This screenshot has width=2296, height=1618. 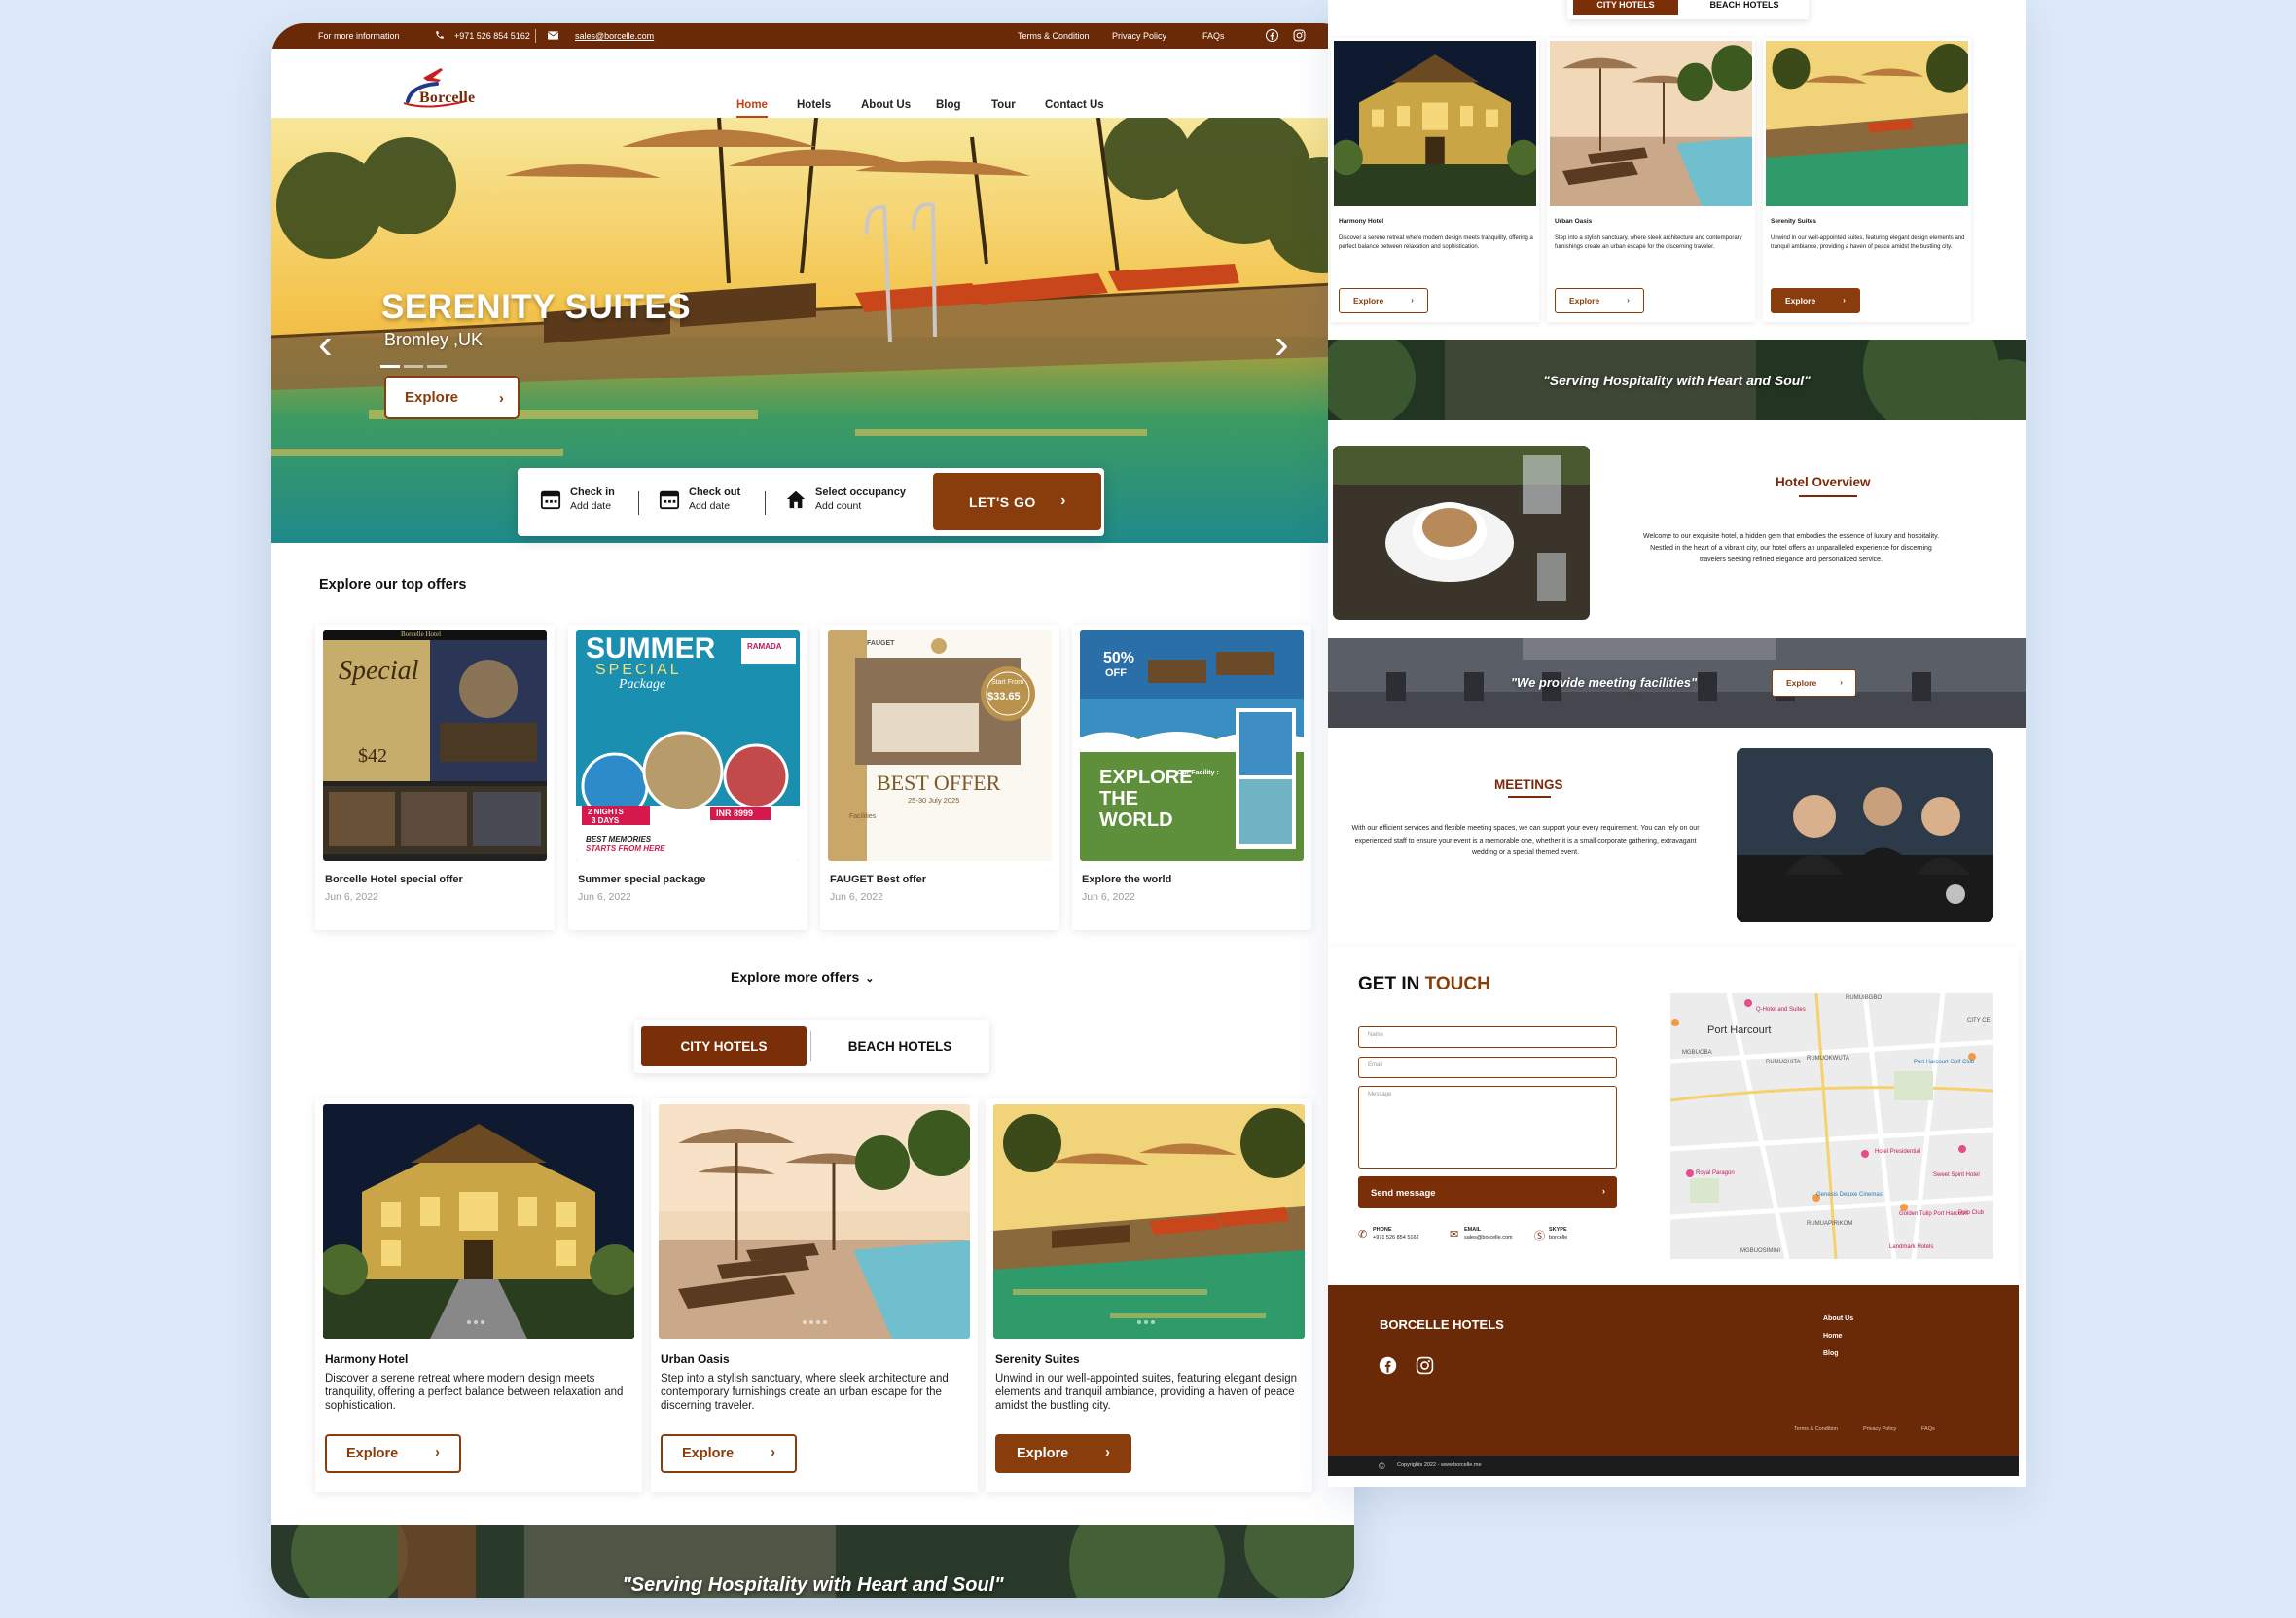 What do you see at coordinates (1213, 36) in the screenshot?
I see `faqs-link: FAQs` at bounding box center [1213, 36].